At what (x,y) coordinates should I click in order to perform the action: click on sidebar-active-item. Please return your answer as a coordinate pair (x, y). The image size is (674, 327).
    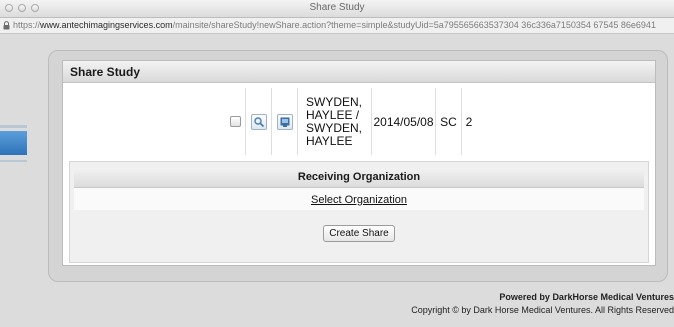
    Looking at the image, I should click on (13, 143).